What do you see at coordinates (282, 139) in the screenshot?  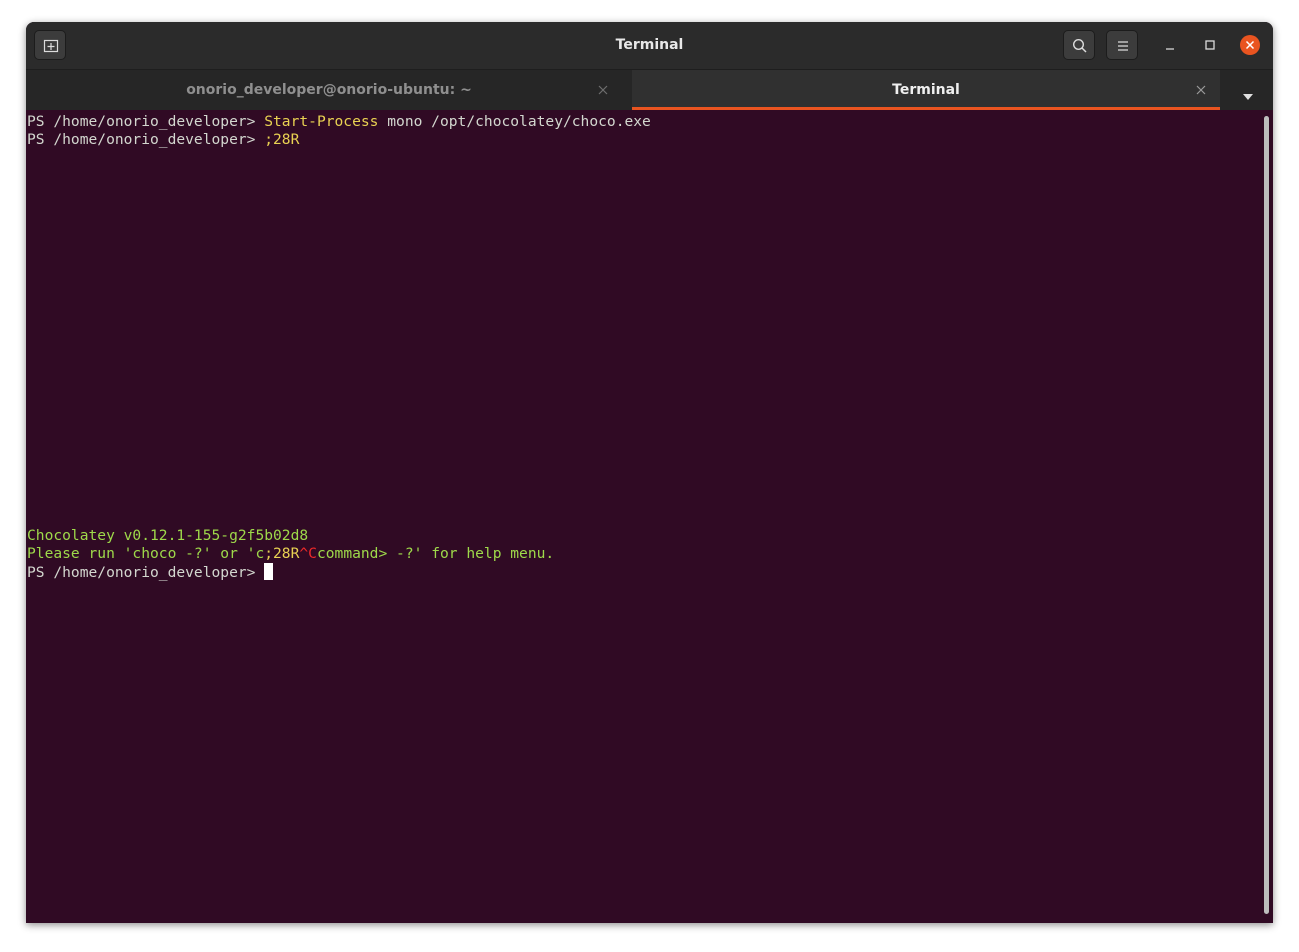 I see `command: ;28R` at bounding box center [282, 139].